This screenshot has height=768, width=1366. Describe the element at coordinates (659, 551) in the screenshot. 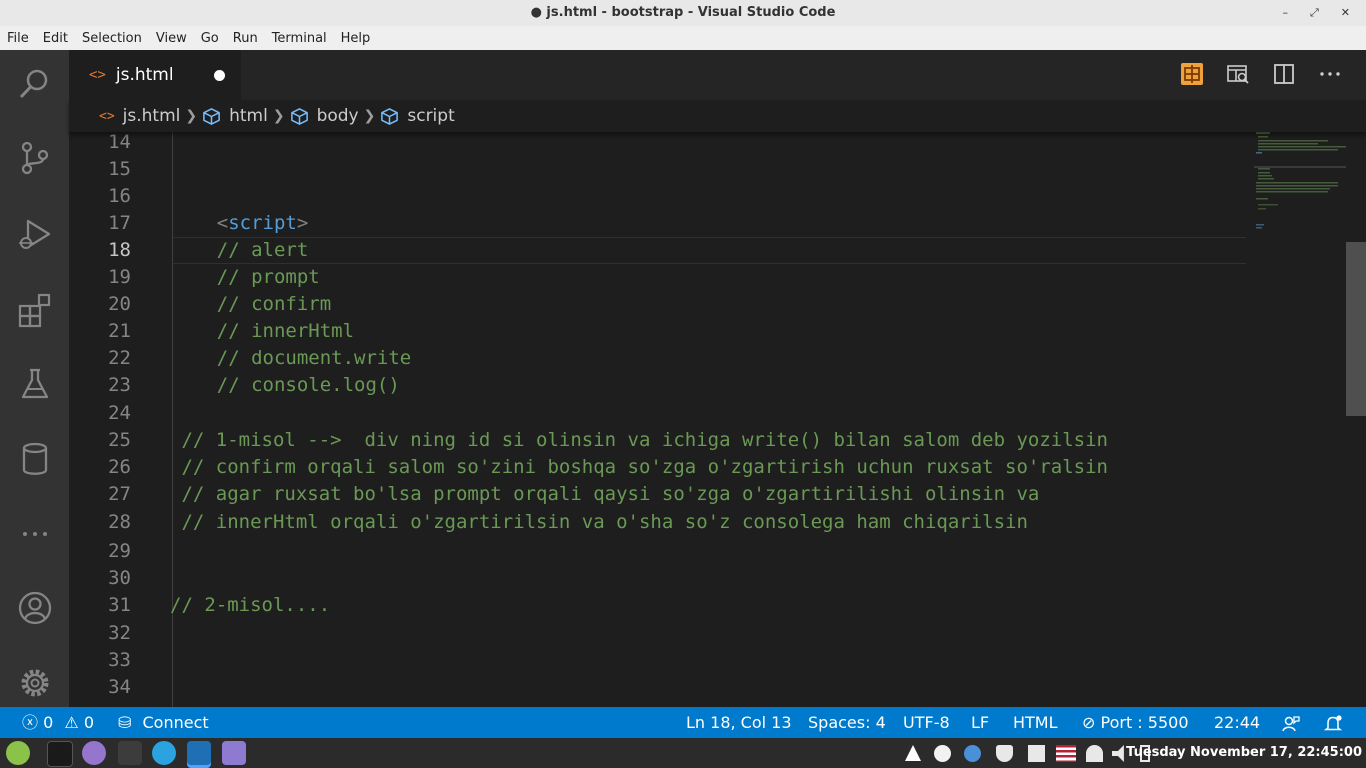

I see `code-line: 29` at that location.